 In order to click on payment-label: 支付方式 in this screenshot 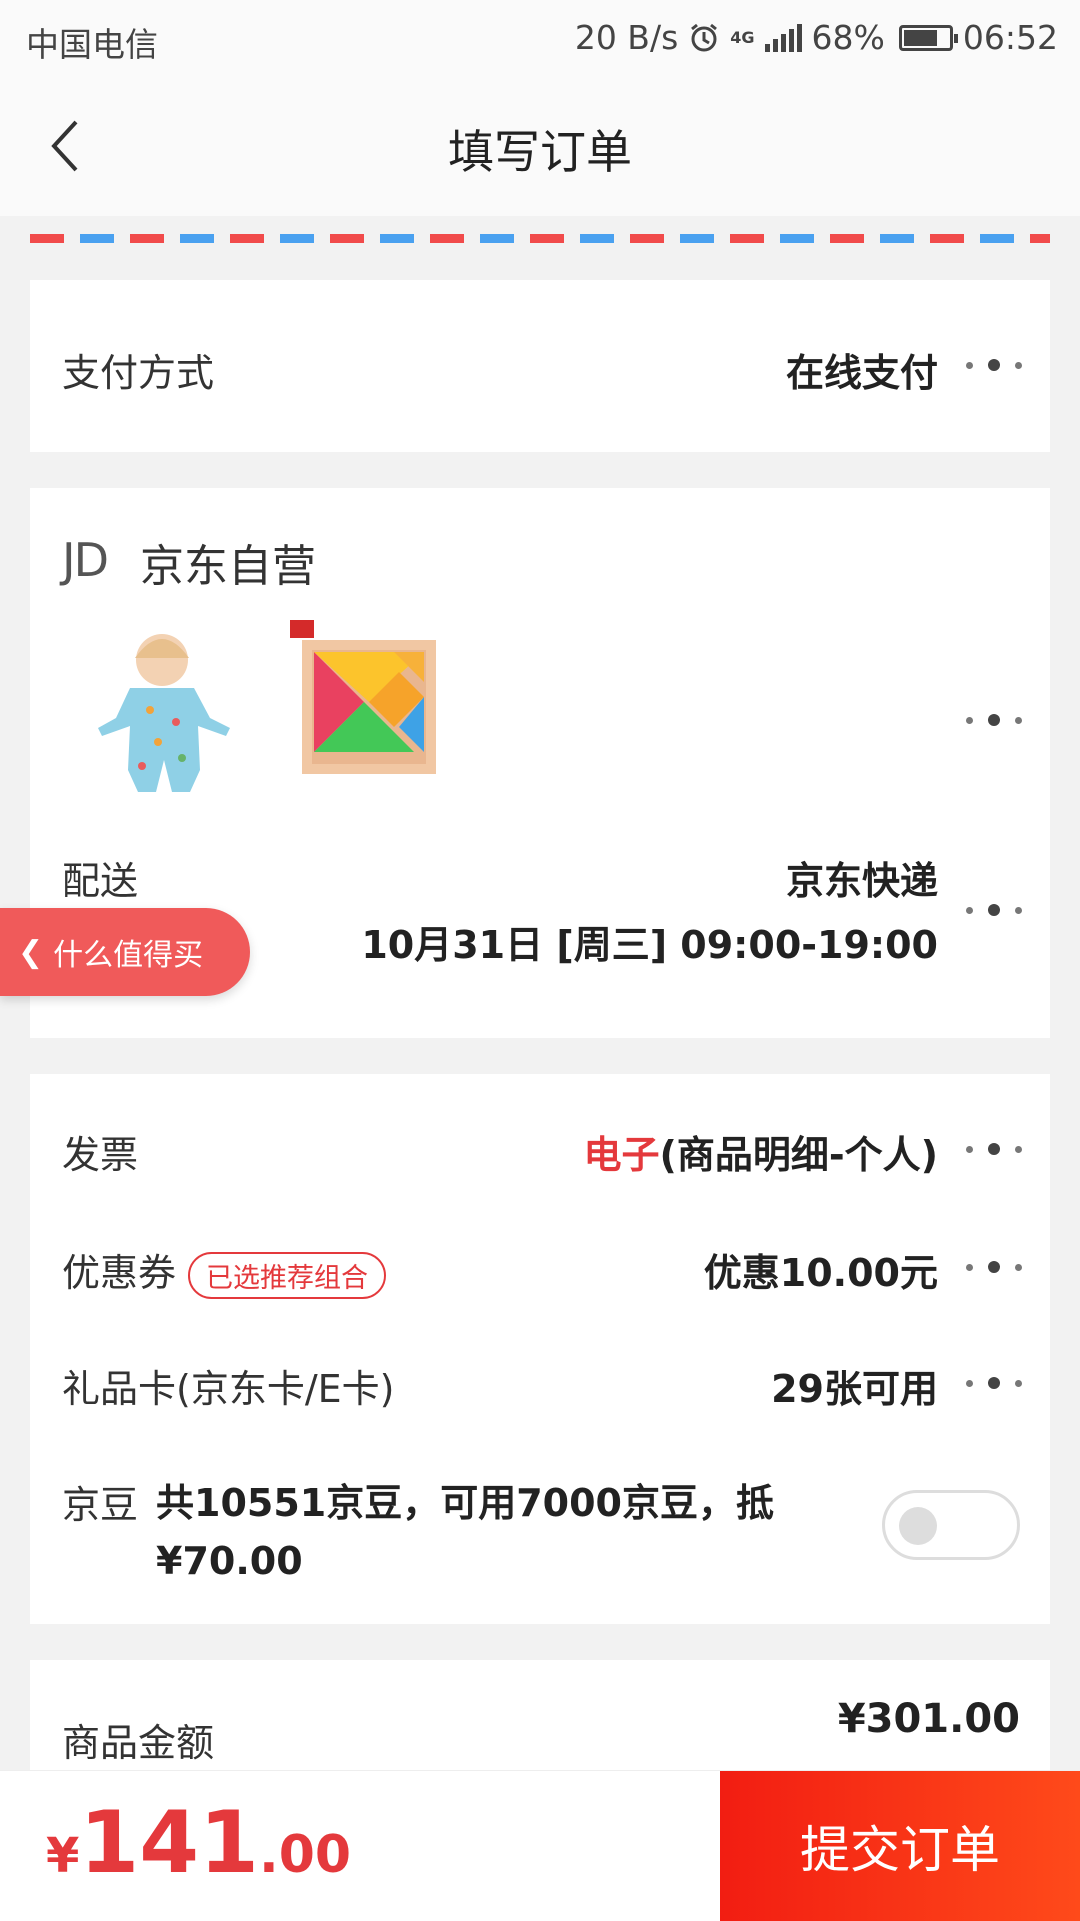, I will do `click(138, 373)`.